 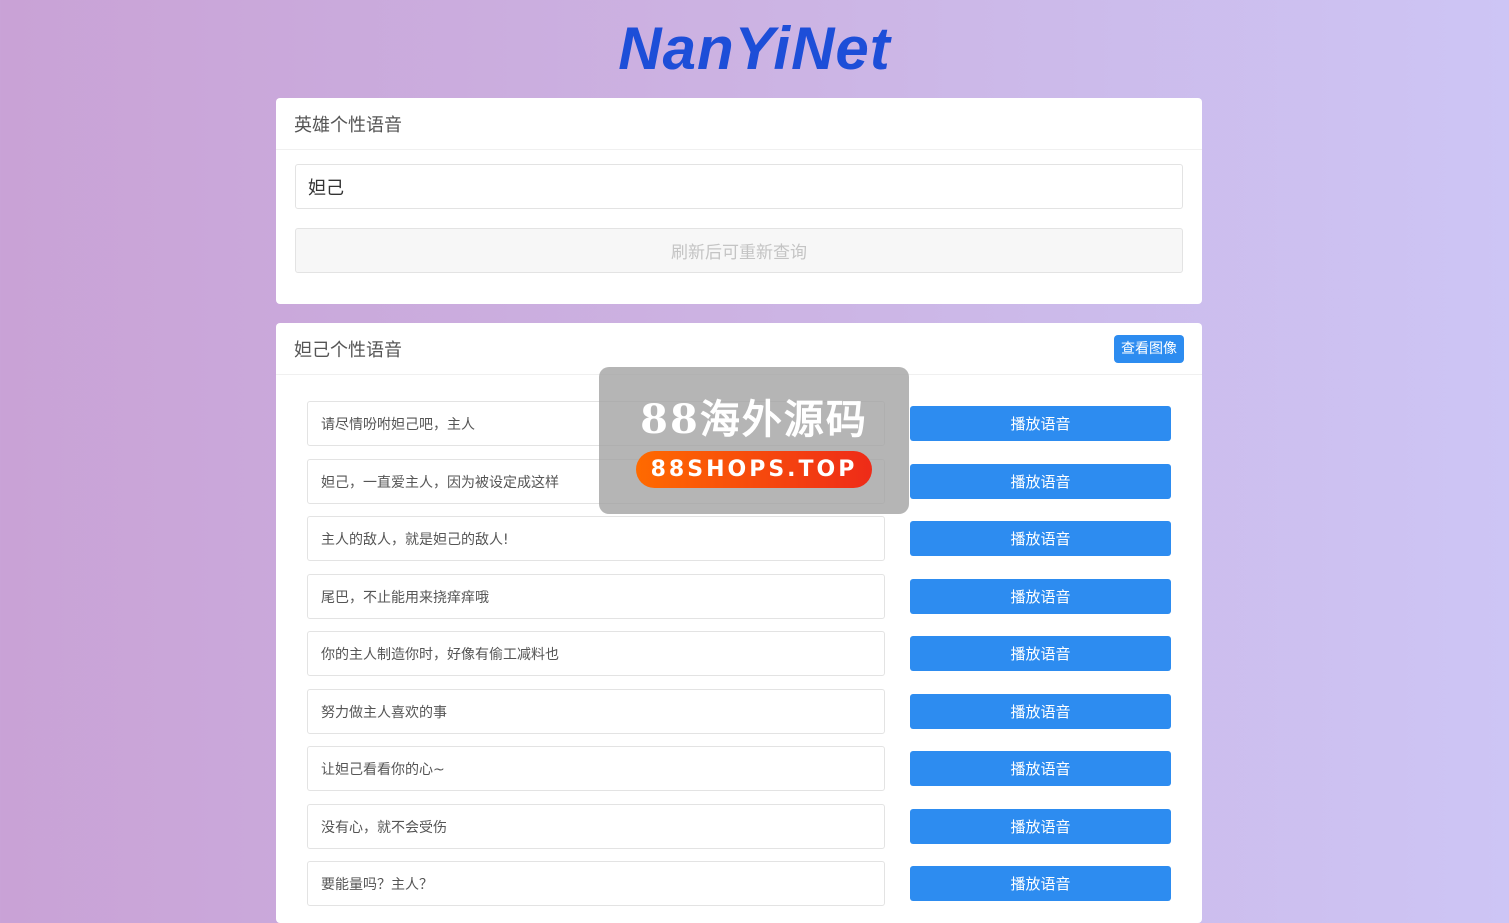 What do you see at coordinates (596, 653) in the screenshot?
I see `voice-line-text: 你的主人制造你时，好像有偷工减料也` at bounding box center [596, 653].